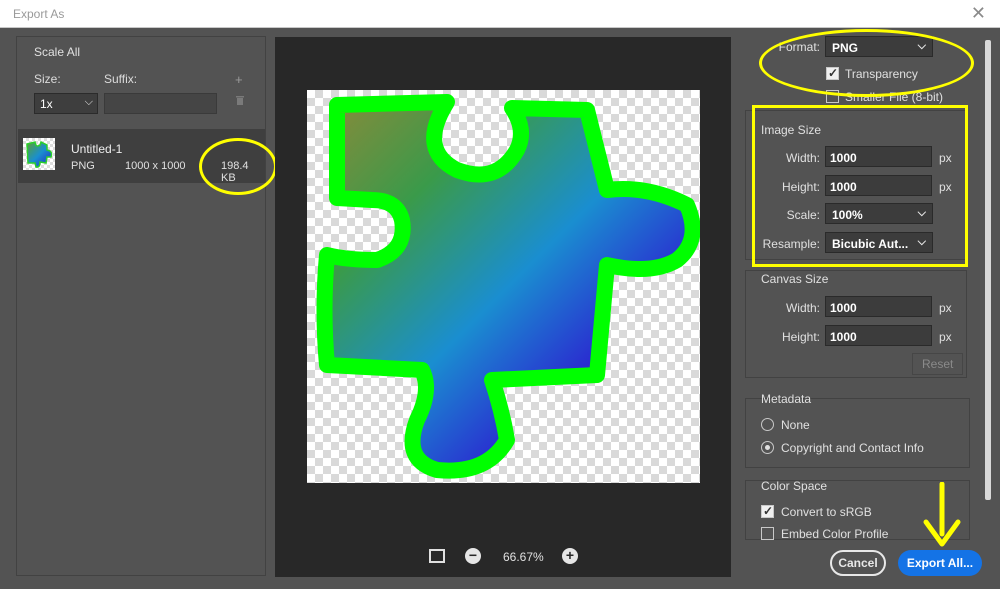 This screenshot has width=1000, height=589. What do you see at coordinates (857, 433) in the screenshot?
I see `metadata-group` at bounding box center [857, 433].